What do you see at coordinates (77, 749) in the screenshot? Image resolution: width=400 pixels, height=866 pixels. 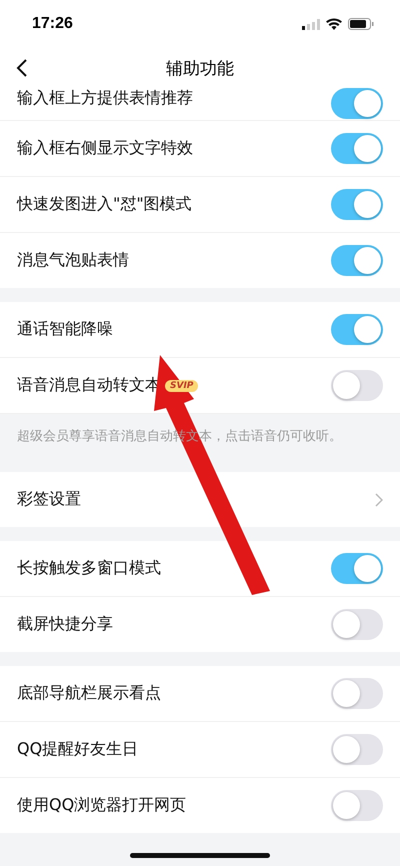 I see `setting-label: QQ提醒好友生日` at bounding box center [77, 749].